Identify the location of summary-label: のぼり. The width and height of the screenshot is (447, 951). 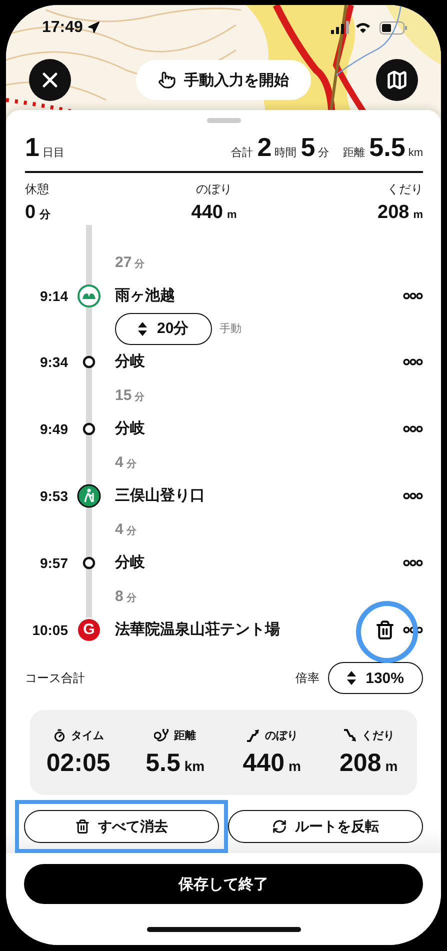
(272, 735).